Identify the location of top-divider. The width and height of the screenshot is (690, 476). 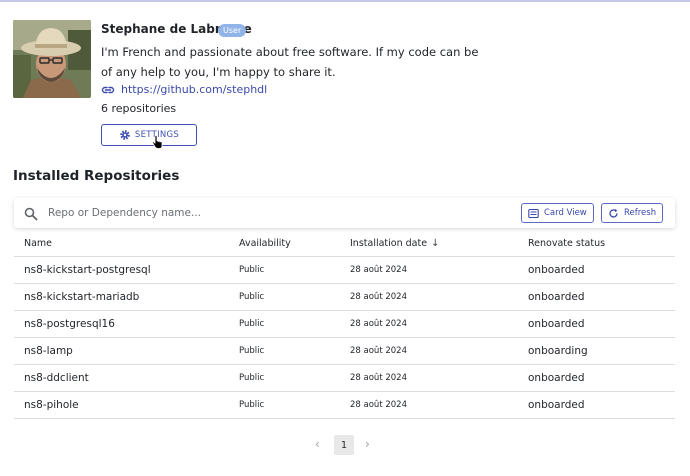
(345, 1).